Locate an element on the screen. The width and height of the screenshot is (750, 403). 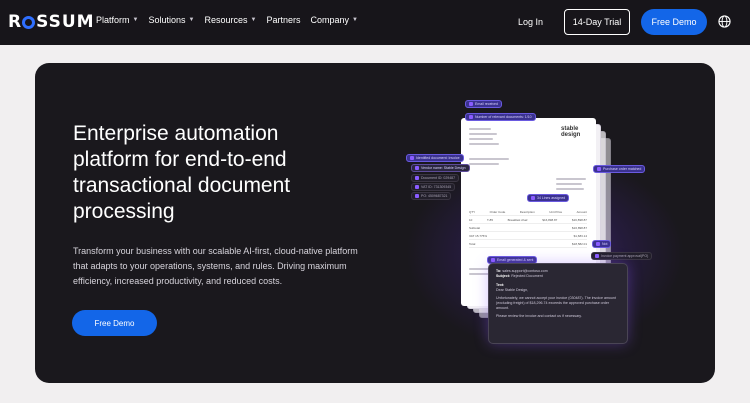
email-greeting: Dear Stable Design, is located at coordinates (512, 290).